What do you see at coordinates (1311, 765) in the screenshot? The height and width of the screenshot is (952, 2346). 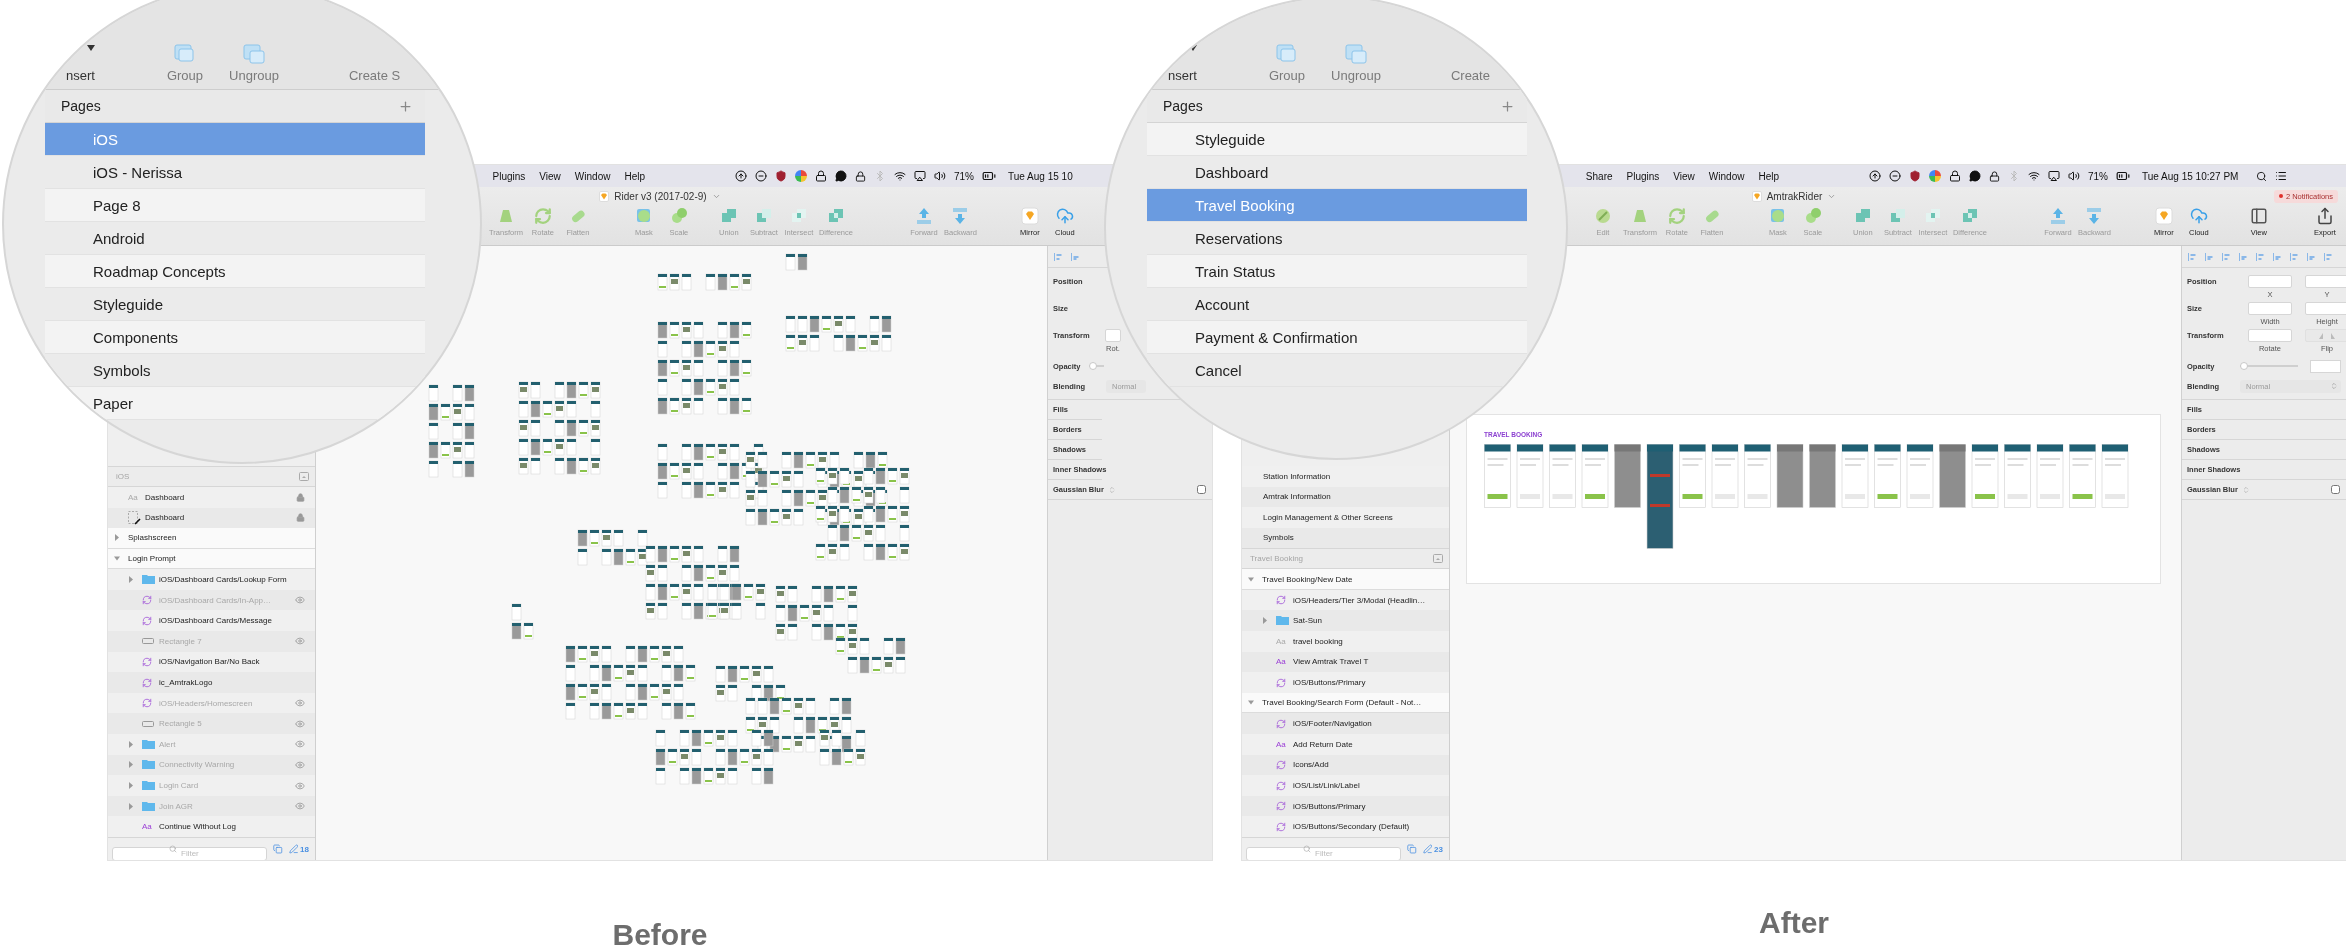 I see `layer-name: Icons/Add` at bounding box center [1311, 765].